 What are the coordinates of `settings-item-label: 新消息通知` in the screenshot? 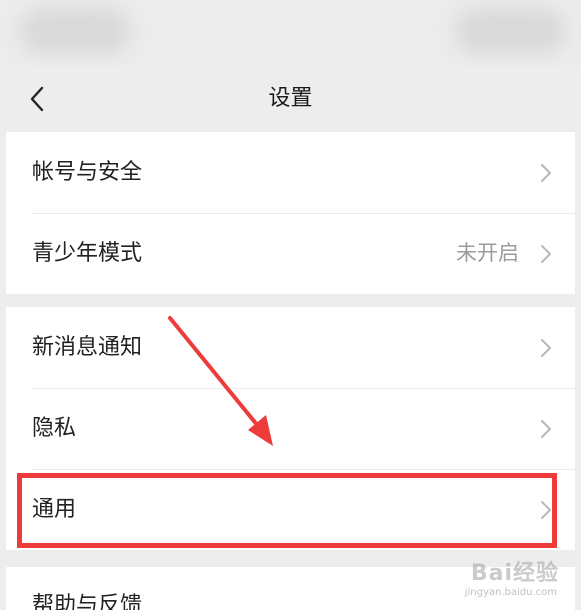 It's located at (87, 347).